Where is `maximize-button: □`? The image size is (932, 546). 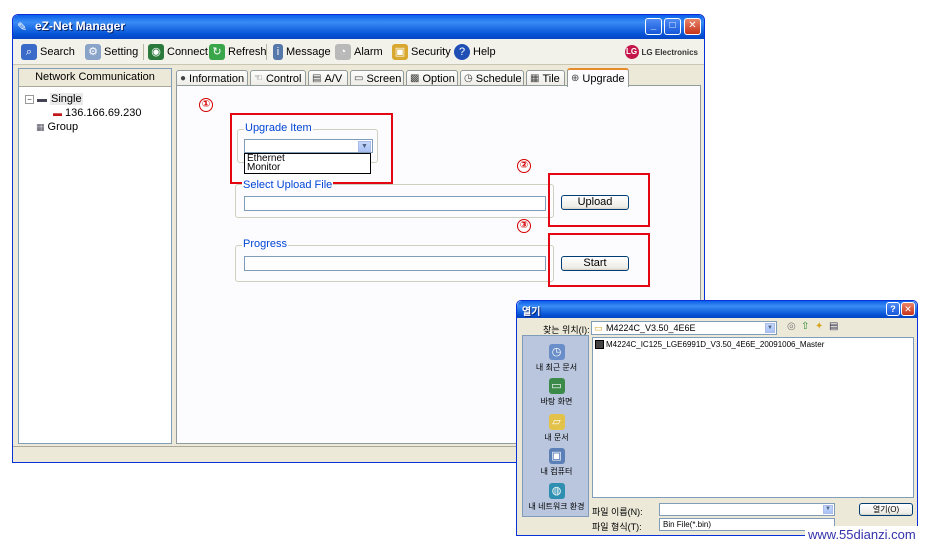
maximize-button: □ is located at coordinates (672, 26).